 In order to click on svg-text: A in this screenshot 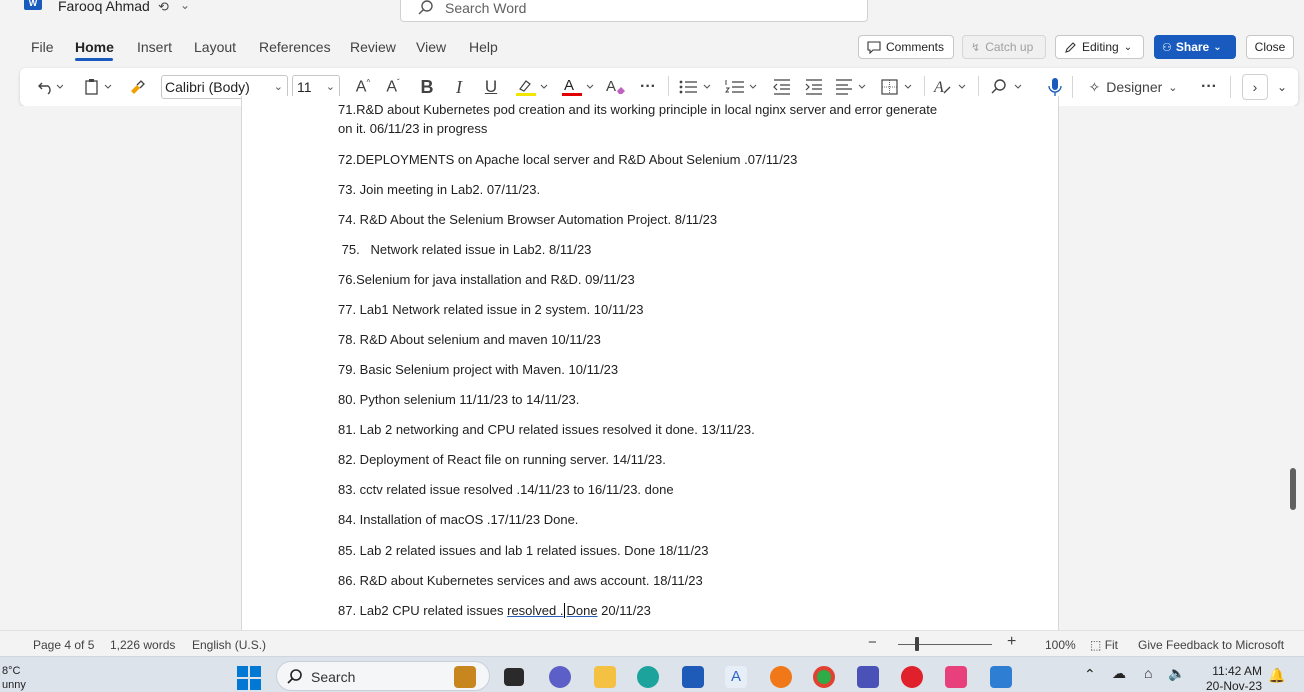, I will do `click(569, 85)`.